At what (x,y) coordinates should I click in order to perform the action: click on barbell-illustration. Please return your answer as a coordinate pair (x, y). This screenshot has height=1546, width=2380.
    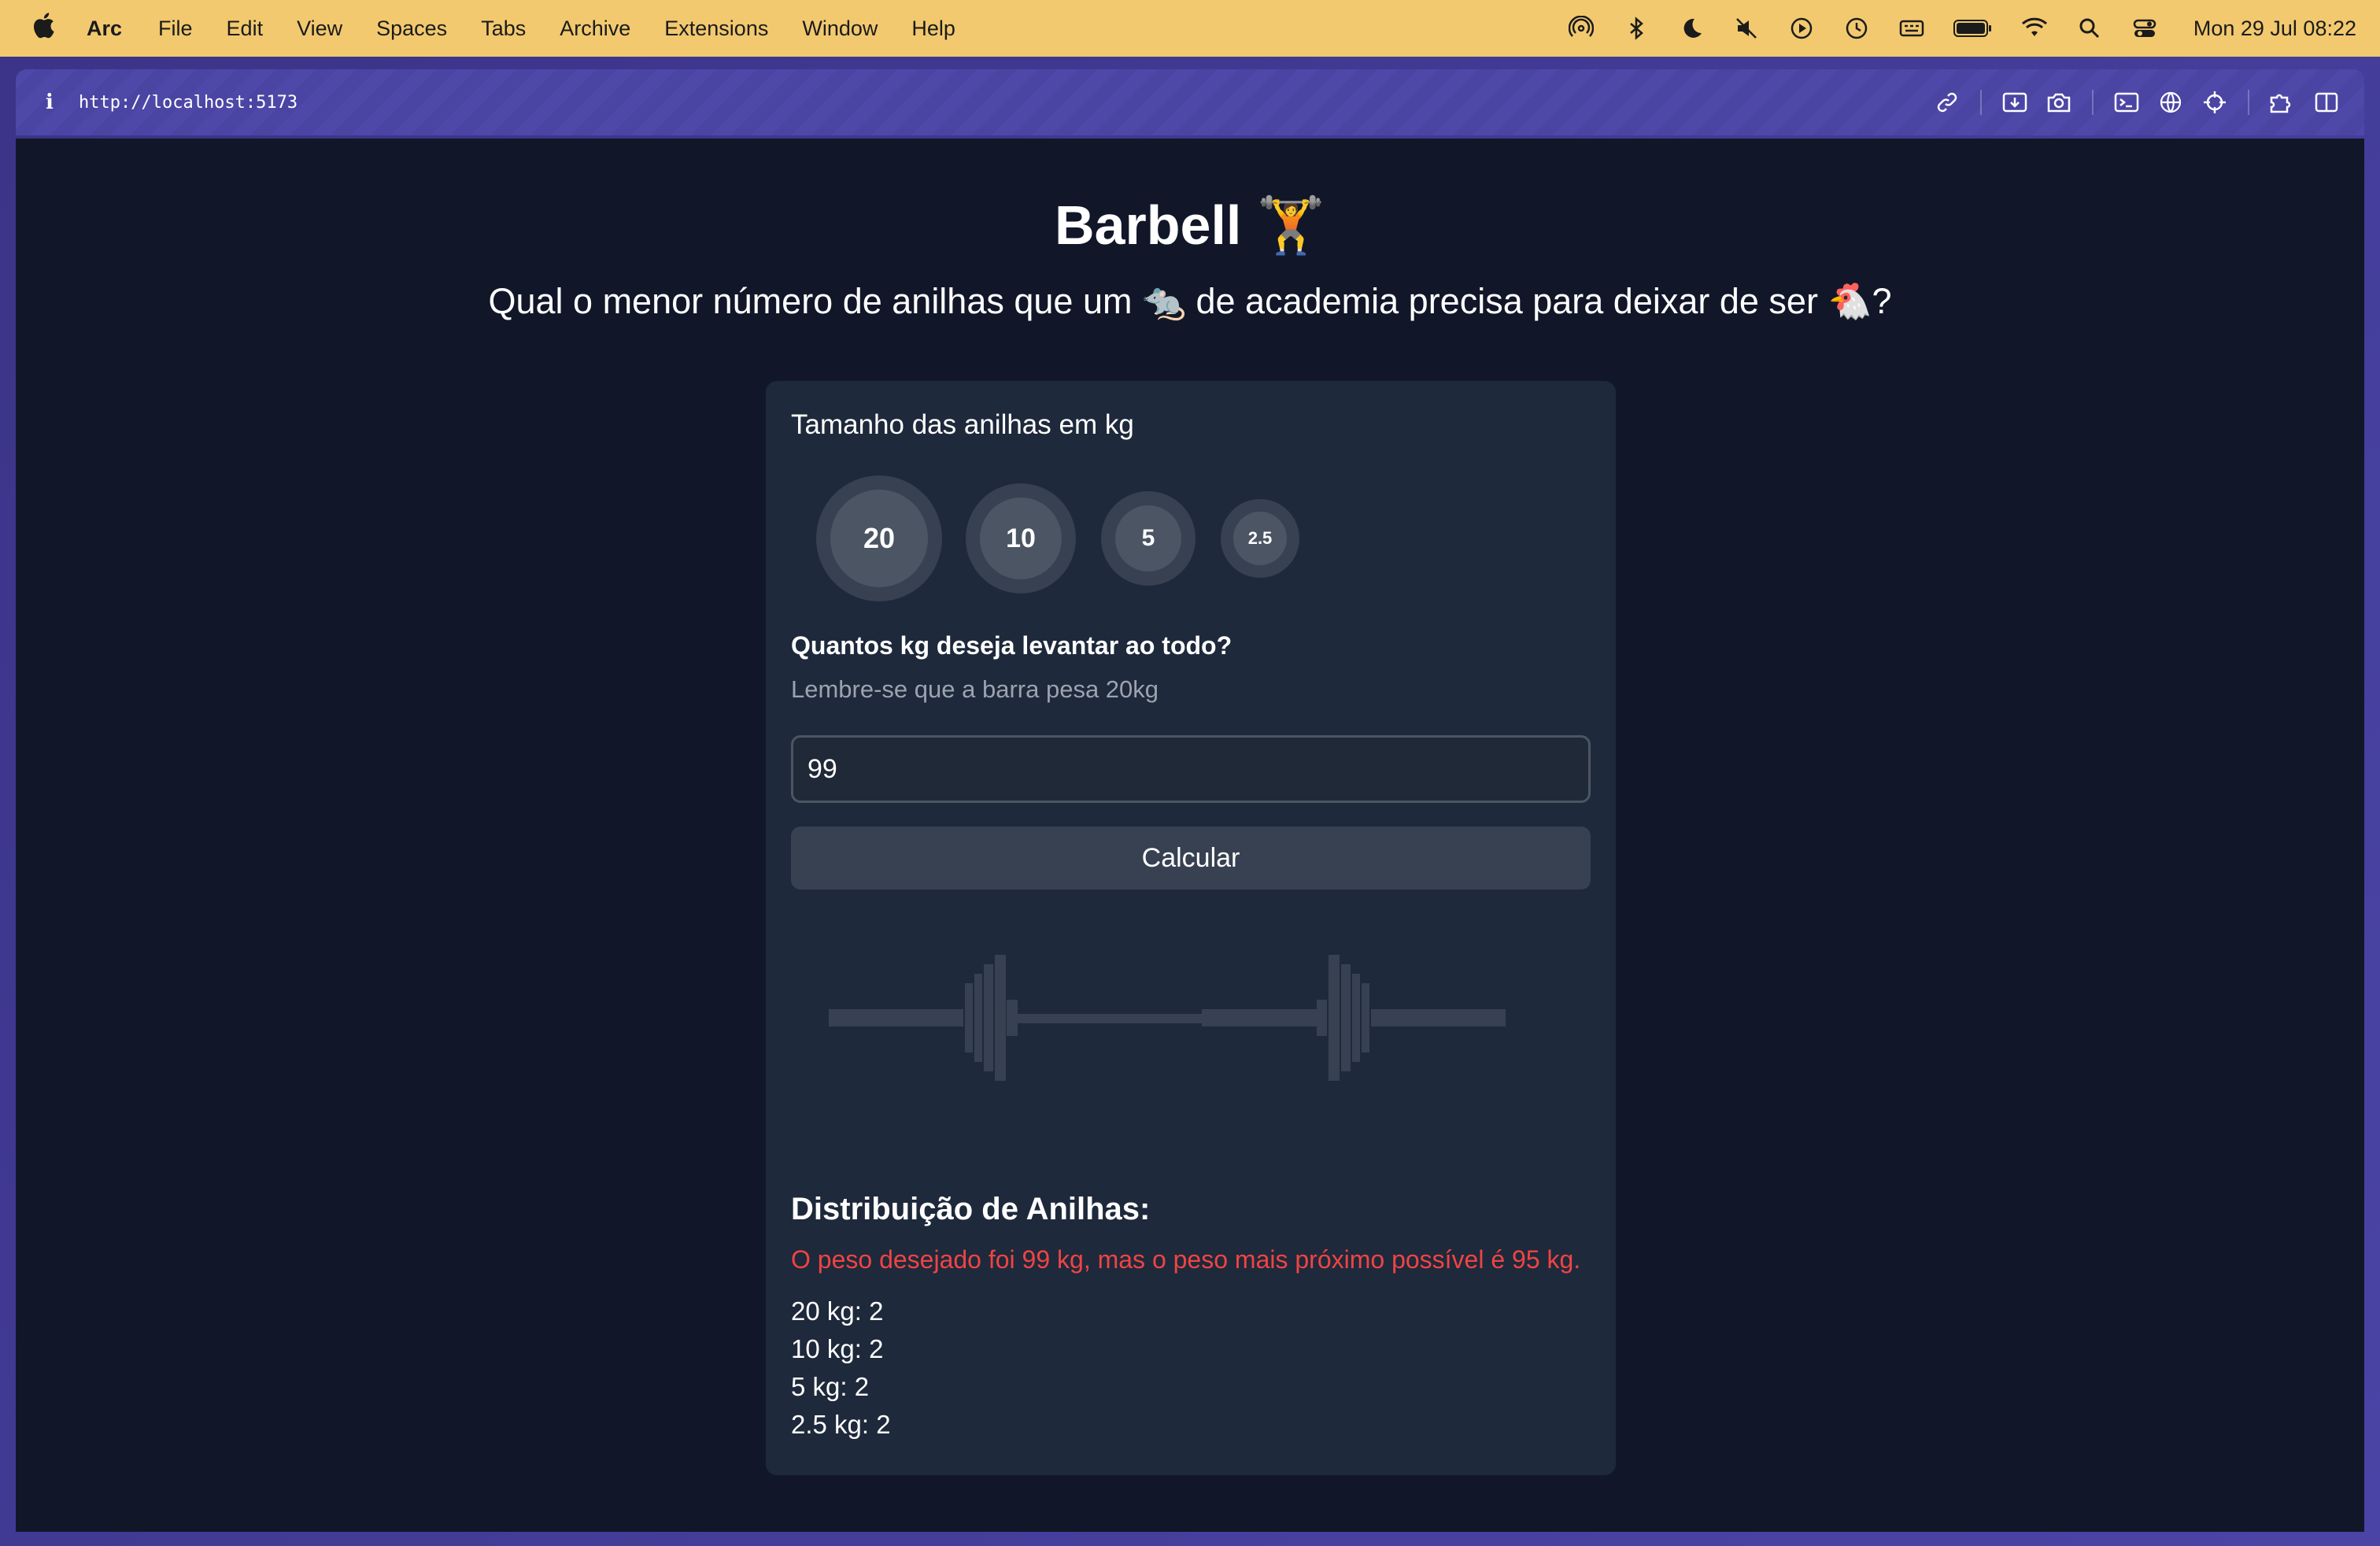
    Looking at the image, I should click on (1167, 1018).